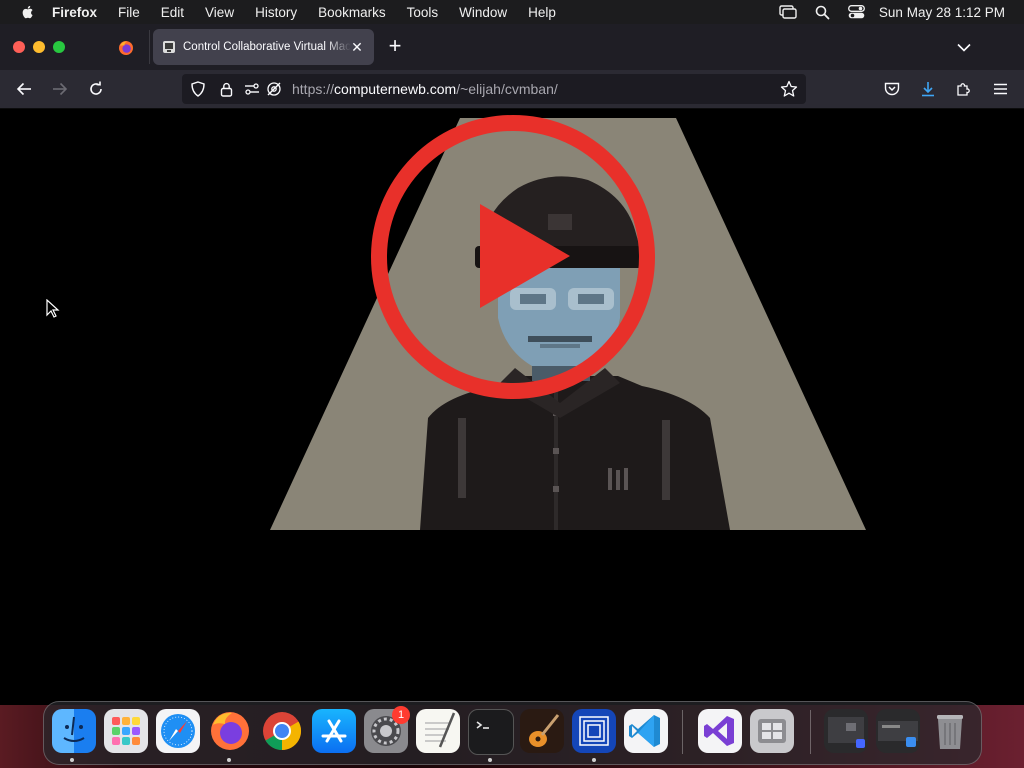 This screenshot has height=768, width=1024. Describe the element at coordinates (423, 12) in the screenshot. I see `menu-tools: Tools` at that location.